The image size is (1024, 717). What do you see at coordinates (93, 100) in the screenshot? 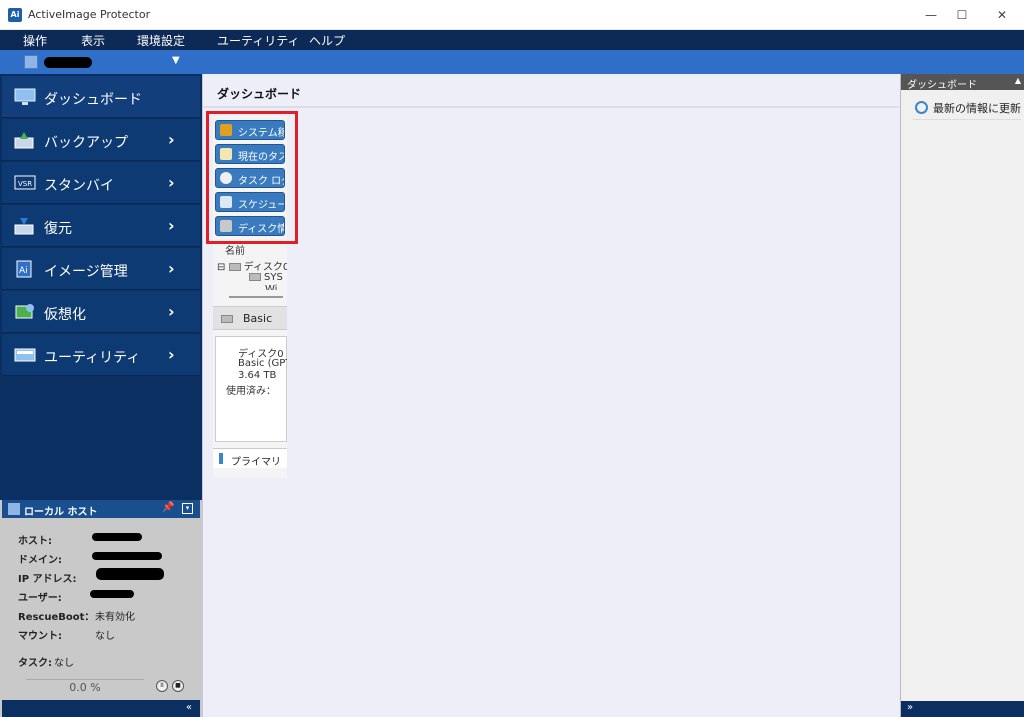
I see `sidebar-item-label: ダッシュボード` at bounding box center [93, 100].